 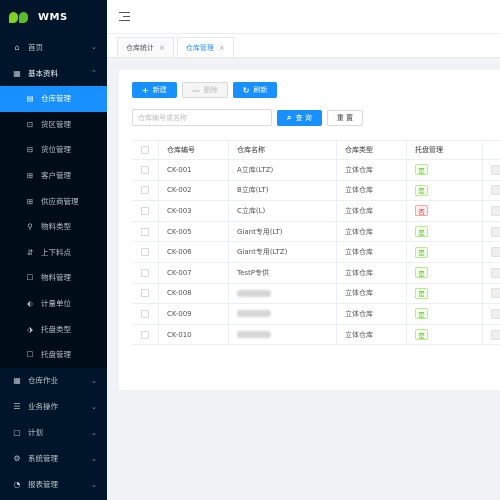 What do you see at coordinates (94, 73) in the screenshot?
I see `chevron-up-icon: ⌃` at bounding box center [94, 73].